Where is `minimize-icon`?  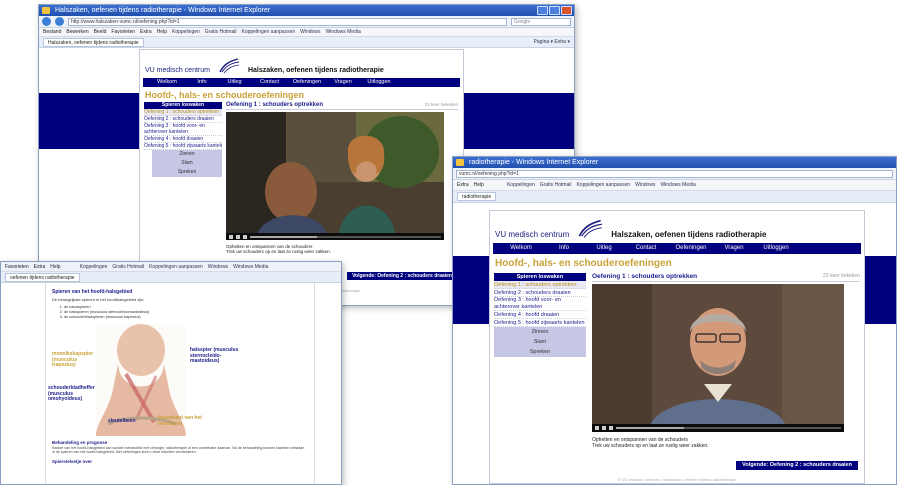 minimize-icon is located at coordinates (542, 10).